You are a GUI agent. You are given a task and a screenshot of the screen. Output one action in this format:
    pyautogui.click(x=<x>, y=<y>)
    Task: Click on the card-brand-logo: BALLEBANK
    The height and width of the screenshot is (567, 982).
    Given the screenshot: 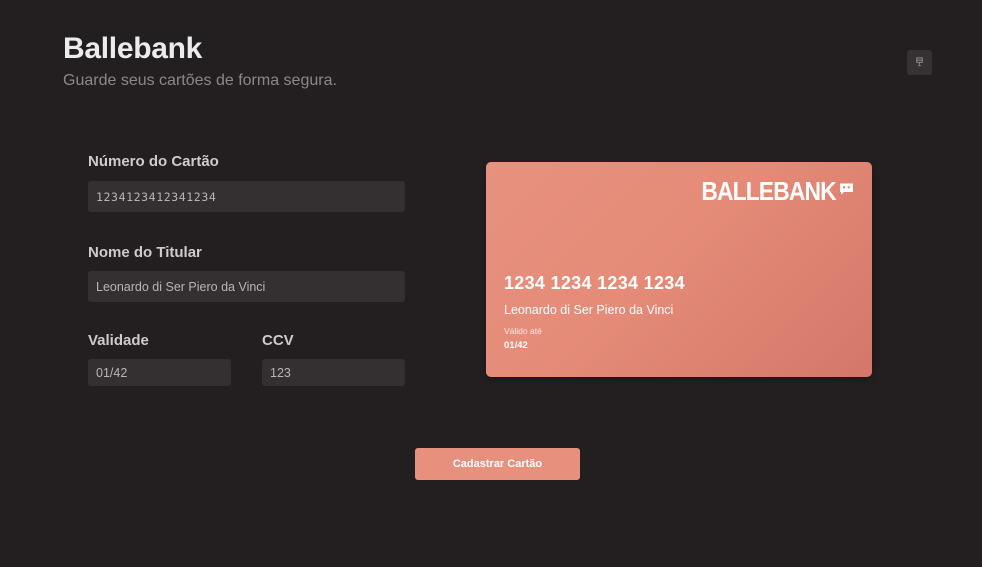 What is the action you would take?
    pyautogui.click(x=769, y=191)
    